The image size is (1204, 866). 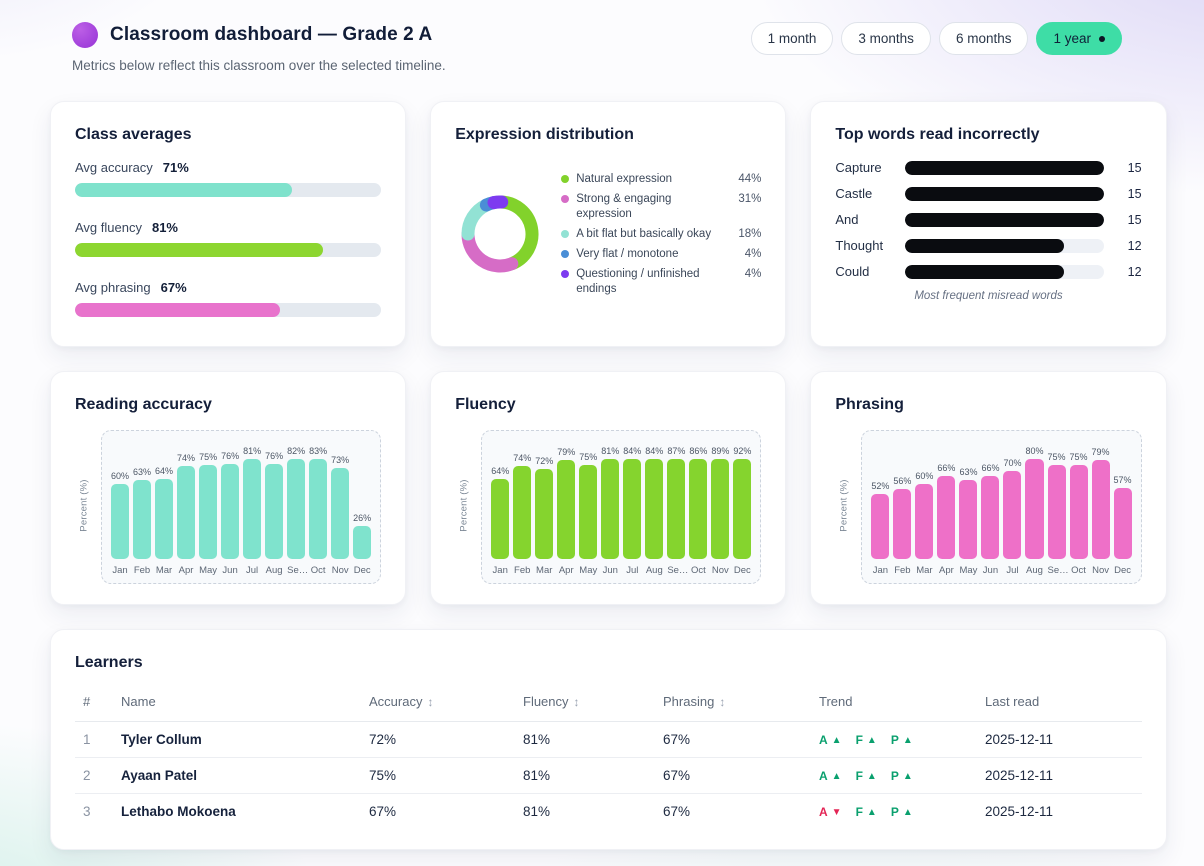 What do you see at coordinates (438, 705) in the screenshot?
I see `column-header-accuracy: Accuracy ↕` at bounding box center [438, 705].